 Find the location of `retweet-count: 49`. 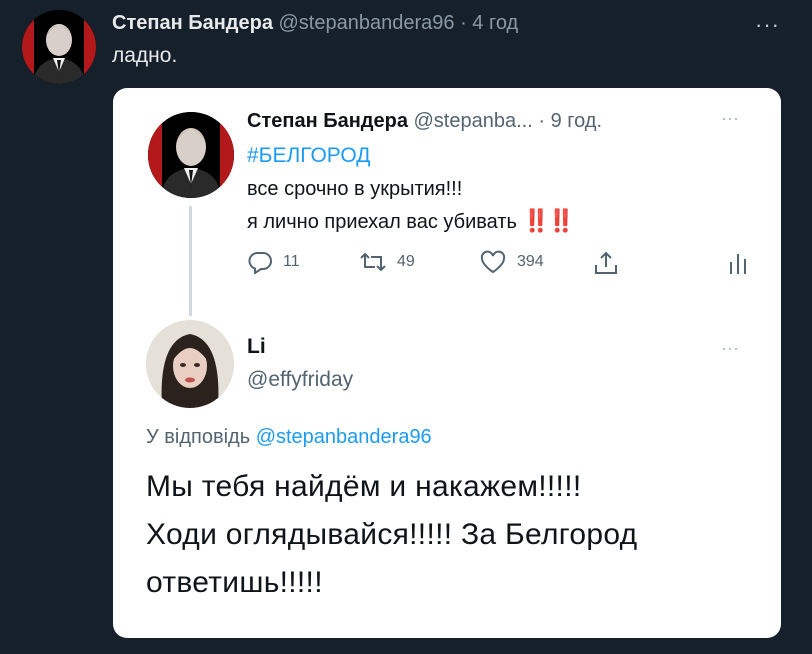

retweet-count: 49 is located at coordinates (406, 261).